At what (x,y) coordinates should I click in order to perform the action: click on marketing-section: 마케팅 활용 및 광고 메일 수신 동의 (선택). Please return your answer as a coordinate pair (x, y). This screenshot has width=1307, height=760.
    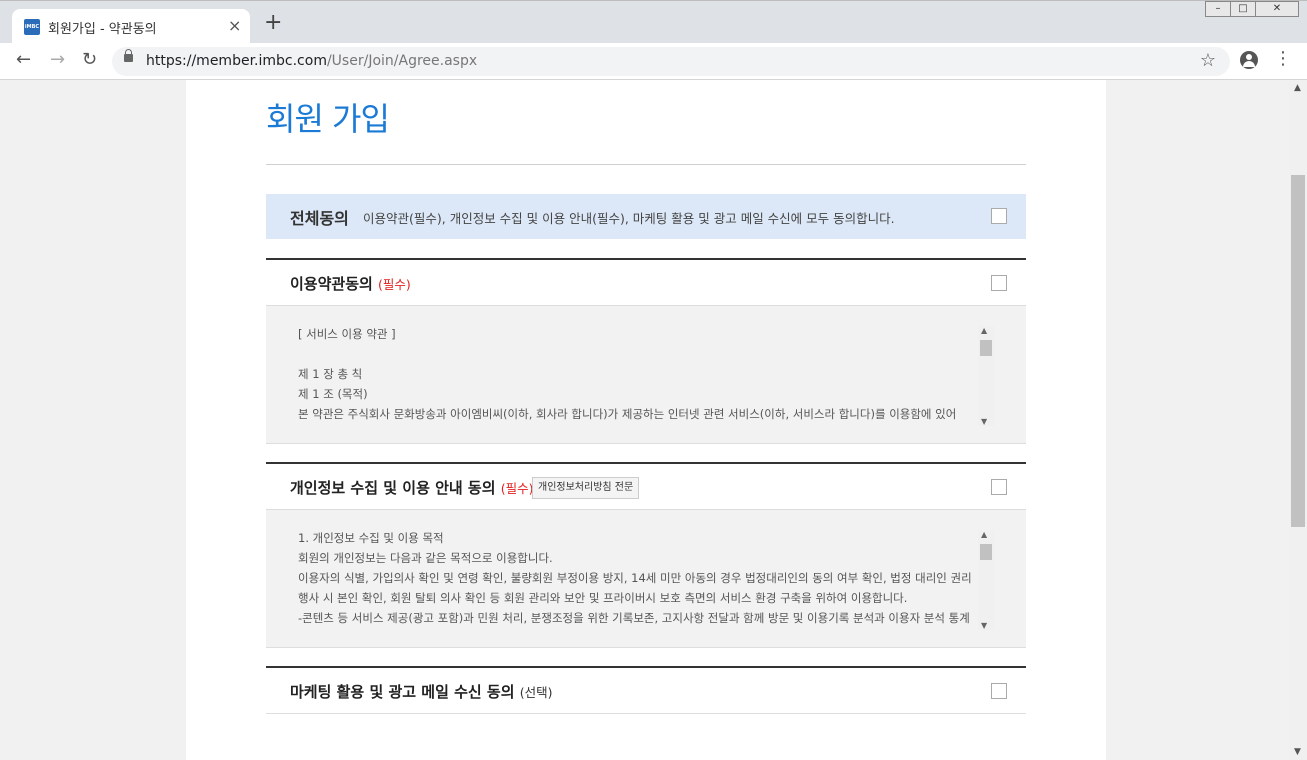
    Looking at the image, I should click on (646, 690).